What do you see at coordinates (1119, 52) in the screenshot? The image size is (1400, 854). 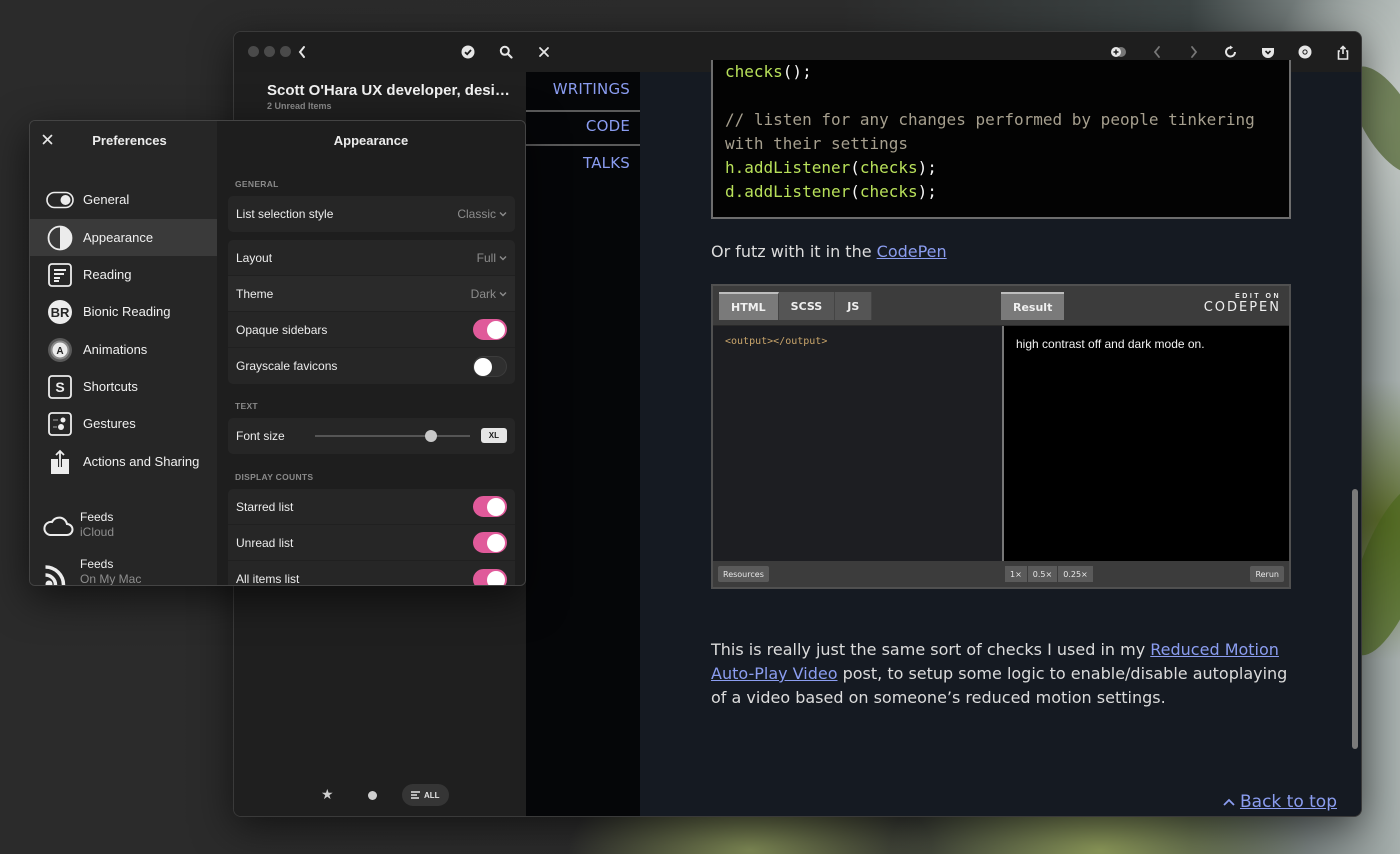 I see `reader-toggle-icon` at bounding box center [1119, 52].